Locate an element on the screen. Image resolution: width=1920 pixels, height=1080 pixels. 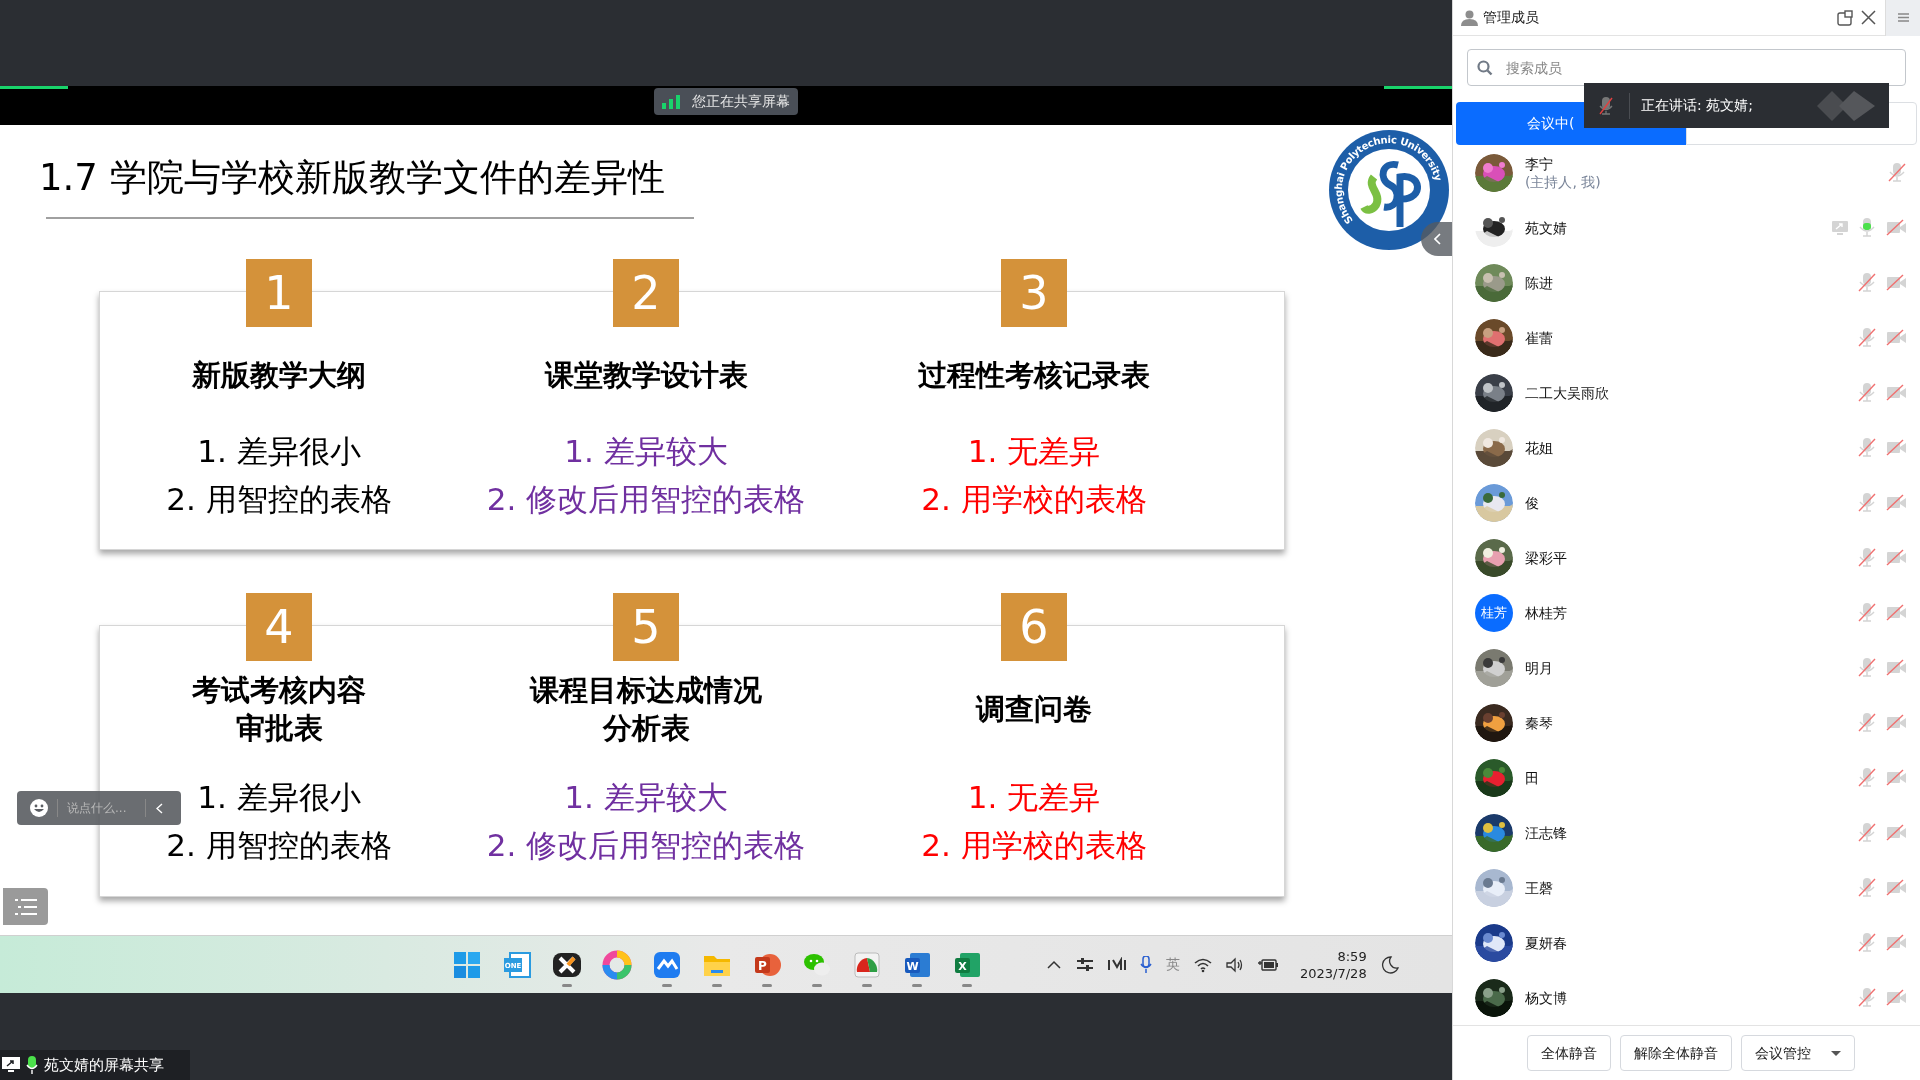
card-heading: 课程目标达成情况 is located at coordinates (646, 690).